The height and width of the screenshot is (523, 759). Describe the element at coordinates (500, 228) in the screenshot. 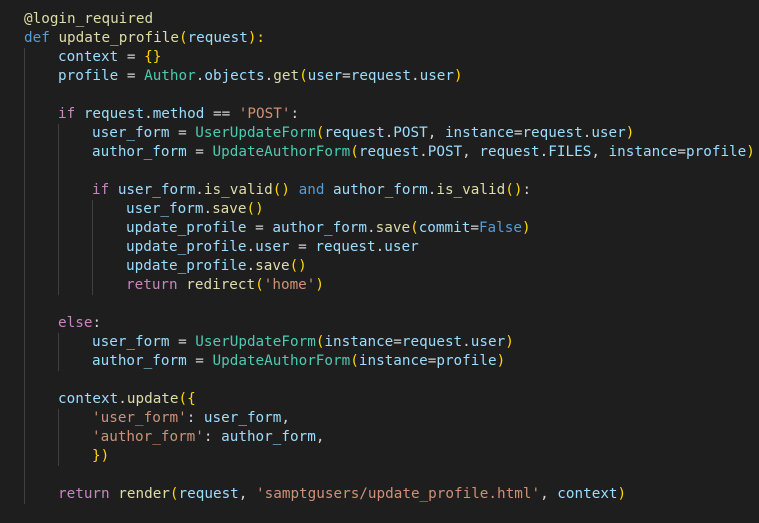

I see `code-token: False` at that location.